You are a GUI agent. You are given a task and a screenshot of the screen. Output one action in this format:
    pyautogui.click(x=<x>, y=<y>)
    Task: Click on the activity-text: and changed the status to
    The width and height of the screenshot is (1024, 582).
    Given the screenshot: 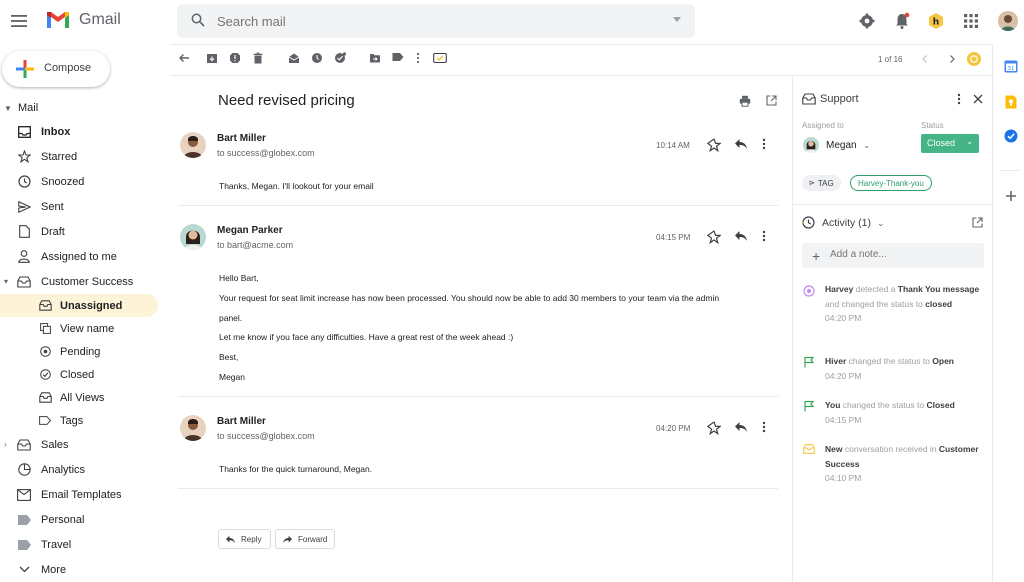 What is the action you would take?
    pyautogui.click(x=875, y=303)
    